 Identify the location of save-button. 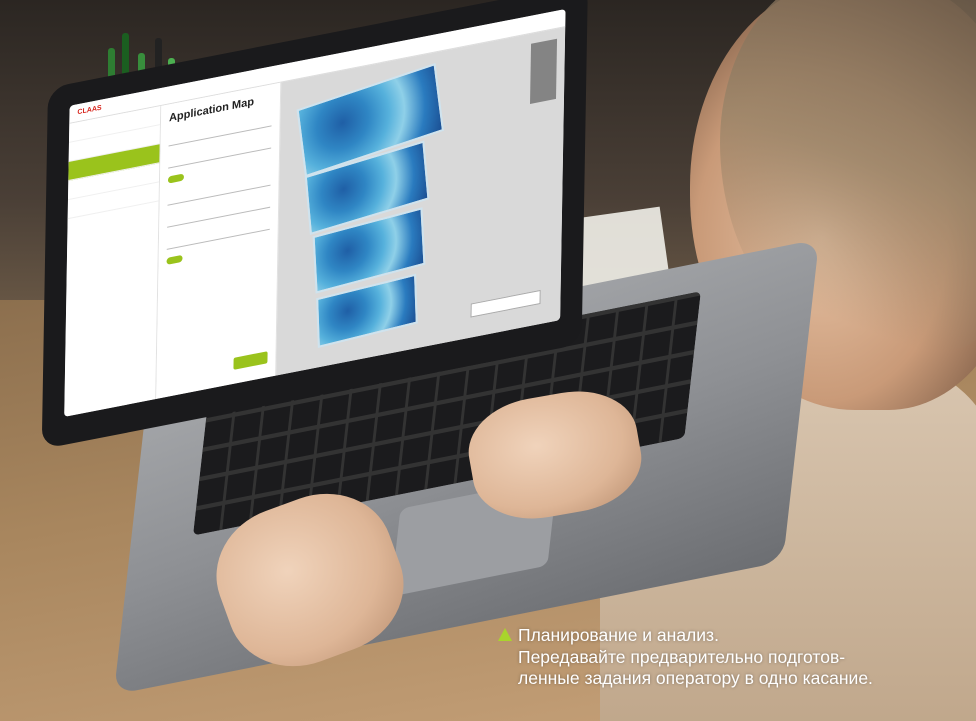
(250, 360).